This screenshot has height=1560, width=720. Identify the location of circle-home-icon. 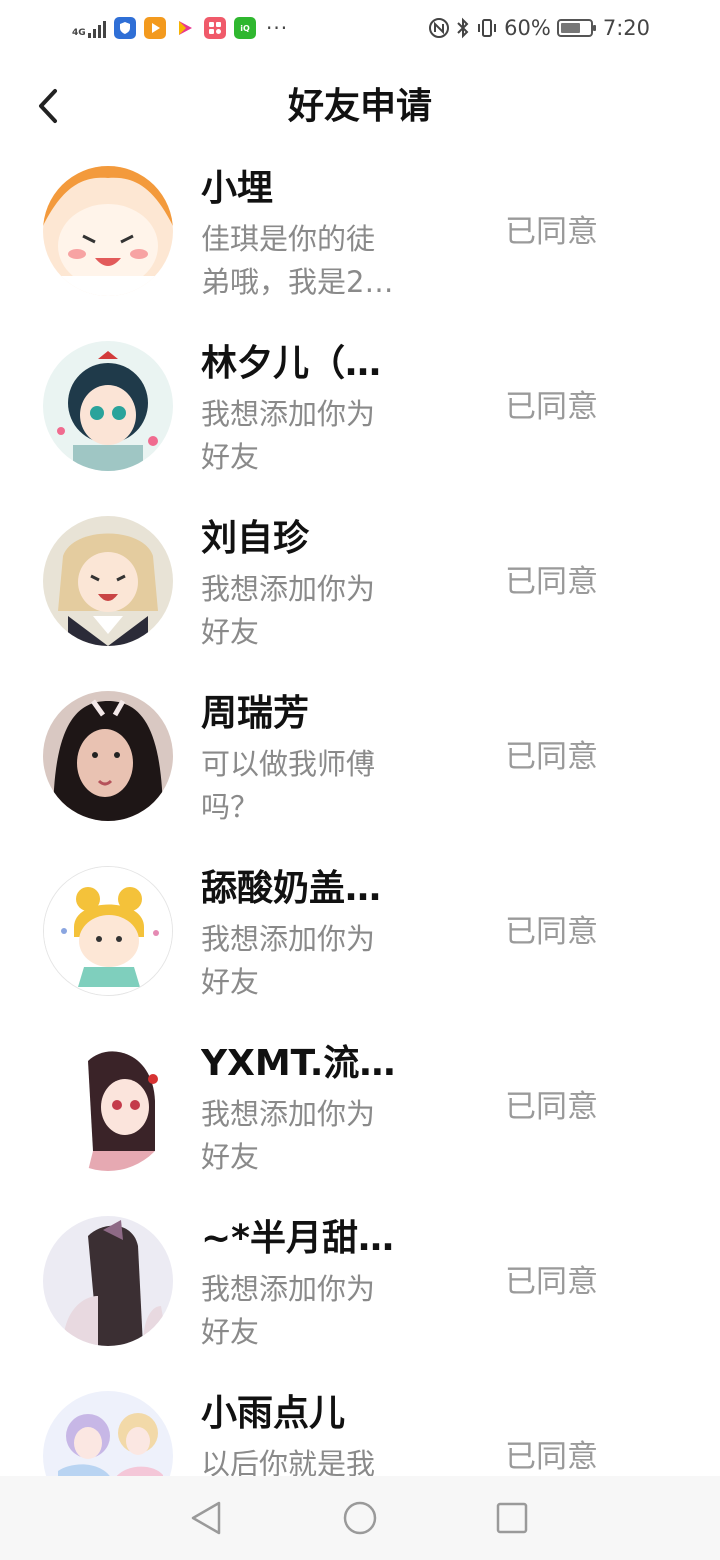
(360, 1518).